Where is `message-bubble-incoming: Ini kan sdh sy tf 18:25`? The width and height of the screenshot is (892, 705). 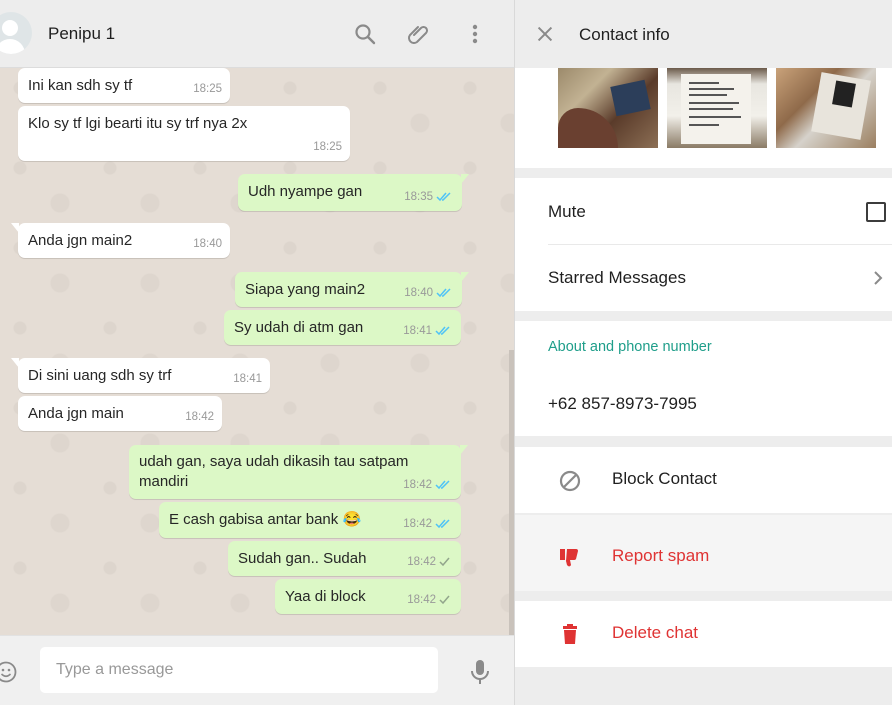
message-bubble-incoming: Ini kan sdh sy tf 18:25 is located at coordinates (124, 85).